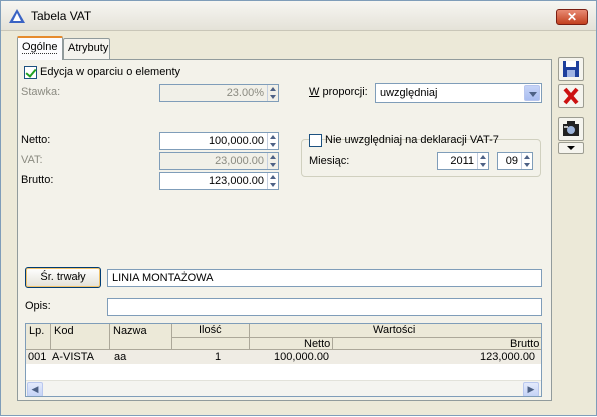 This screenshot has width=597, height=417. I want to click on scroll-left-icon: ◀, so click(35, 389).